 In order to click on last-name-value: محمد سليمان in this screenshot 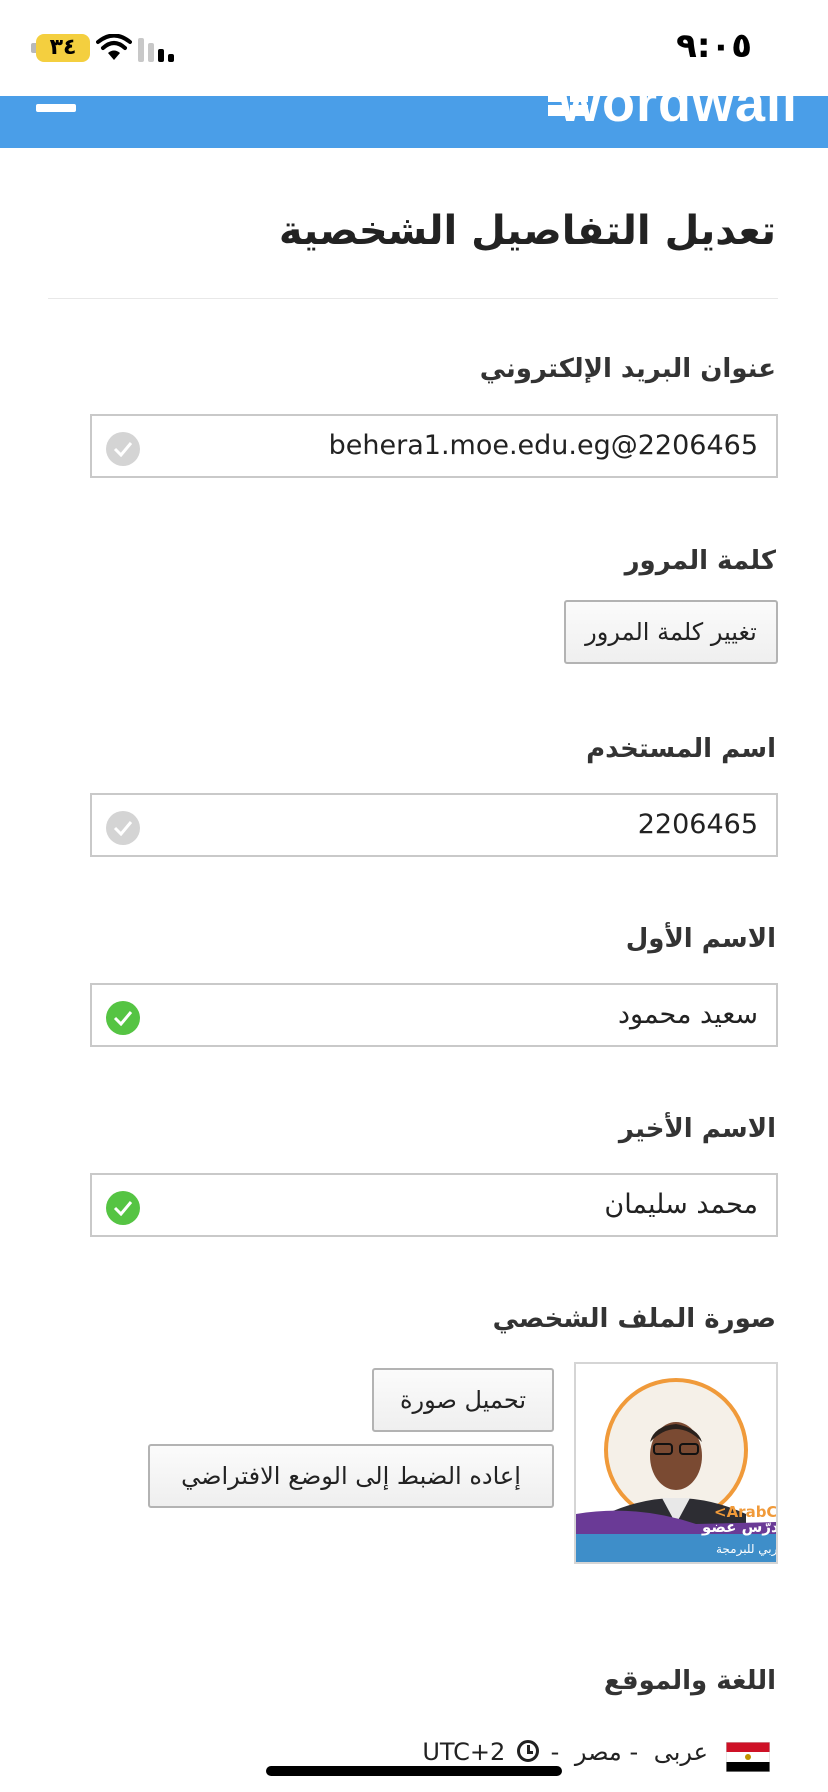, I will do `click(681, 1204)`.